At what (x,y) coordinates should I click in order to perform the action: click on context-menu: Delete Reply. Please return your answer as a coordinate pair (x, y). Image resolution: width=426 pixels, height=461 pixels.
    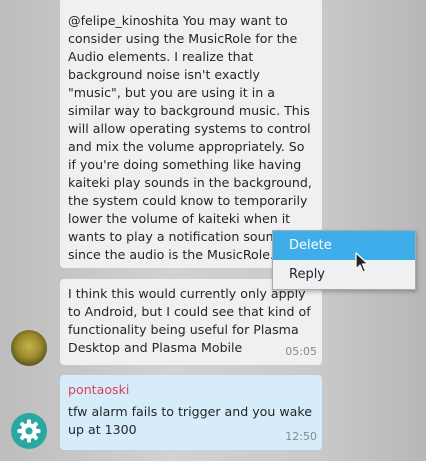
    Looking at the image, I should click on (344, 260).